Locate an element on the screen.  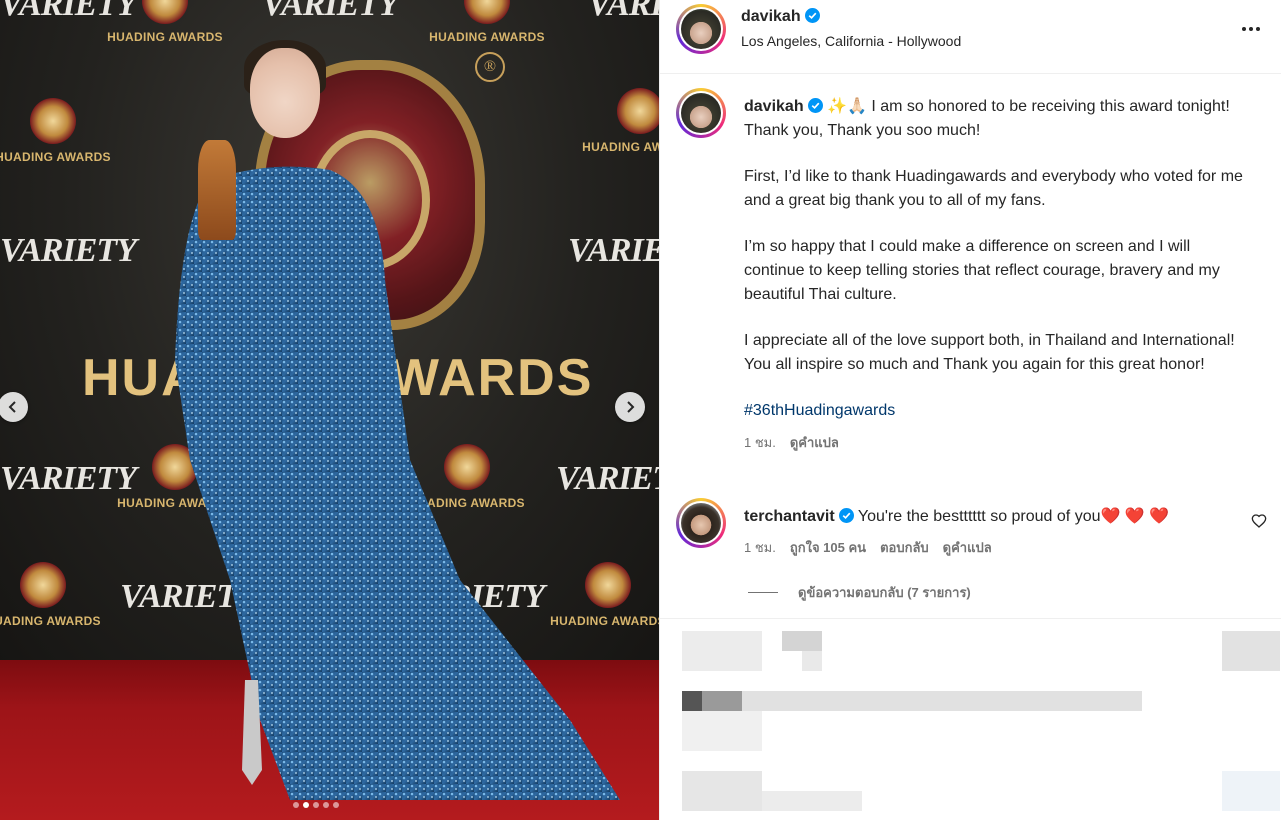
comment-translate-link: ดูคำแปล is located at coordinates (967, 548).